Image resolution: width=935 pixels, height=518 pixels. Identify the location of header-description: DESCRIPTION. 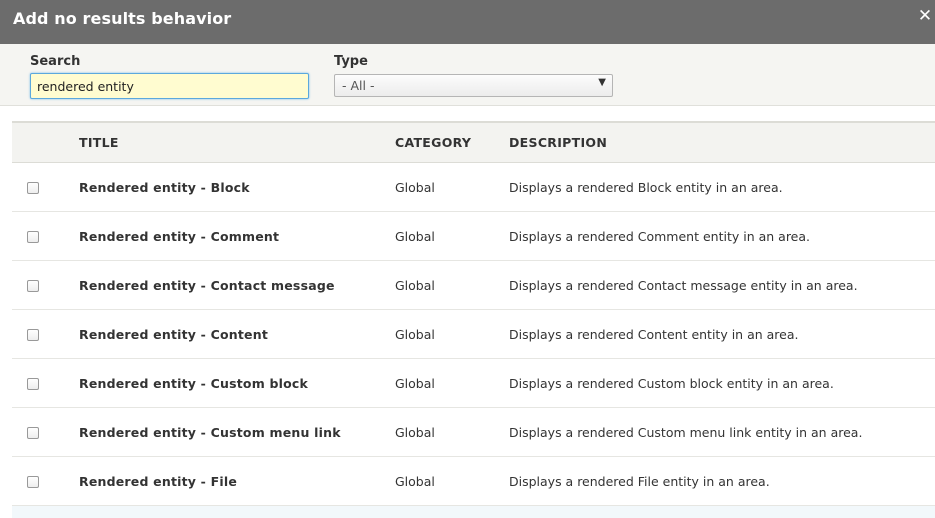
(558, 142).